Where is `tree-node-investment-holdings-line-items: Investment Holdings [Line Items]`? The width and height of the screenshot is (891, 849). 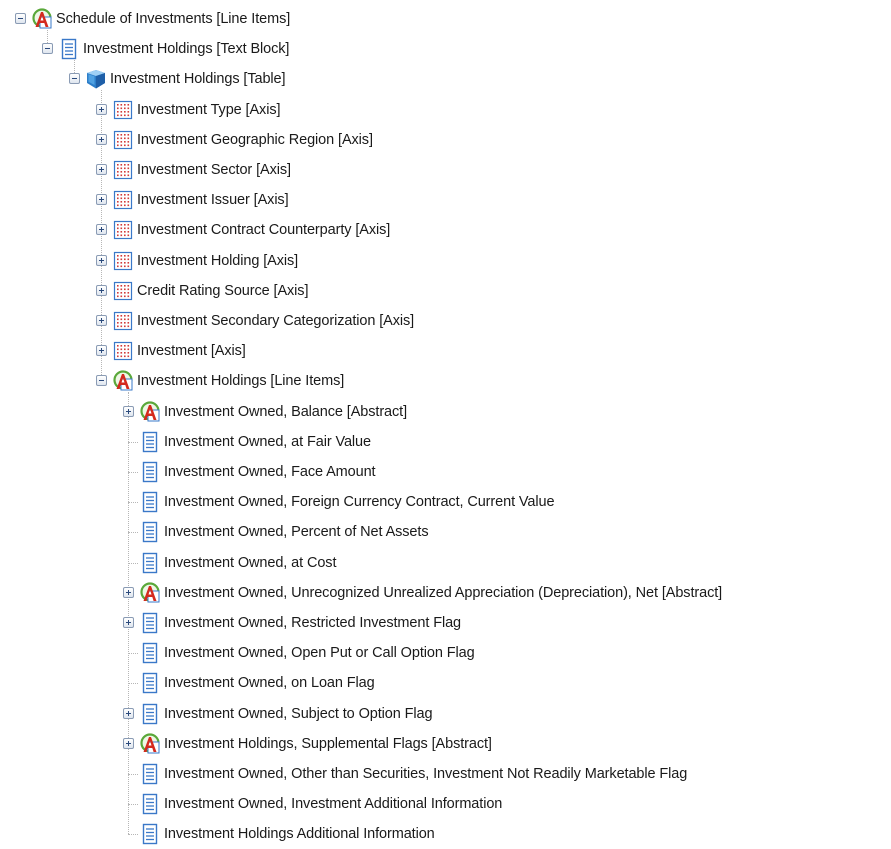 tree-node-investment-holdings-line-items: Investment Holdings [Line Items] is located at coordinates (445, 381).